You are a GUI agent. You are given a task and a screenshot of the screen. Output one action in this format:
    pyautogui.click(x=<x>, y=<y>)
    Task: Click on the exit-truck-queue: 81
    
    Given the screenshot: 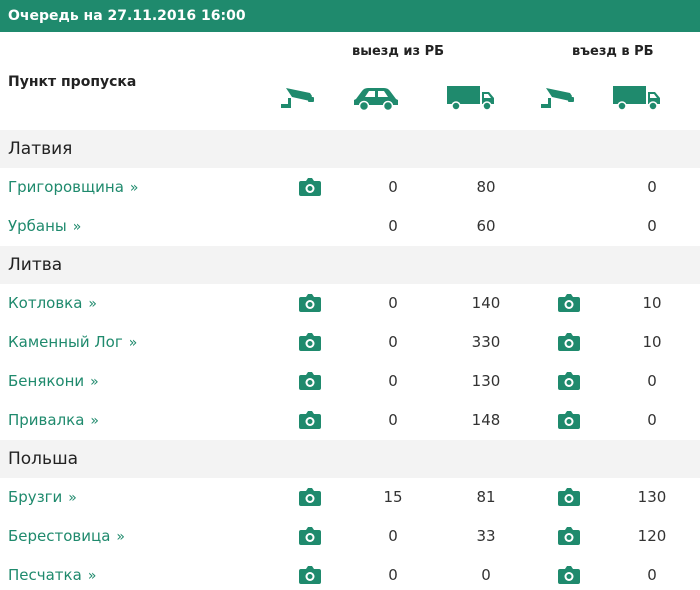 What is the action you would take?
    pyautogui.click(x=486, y=497)
    